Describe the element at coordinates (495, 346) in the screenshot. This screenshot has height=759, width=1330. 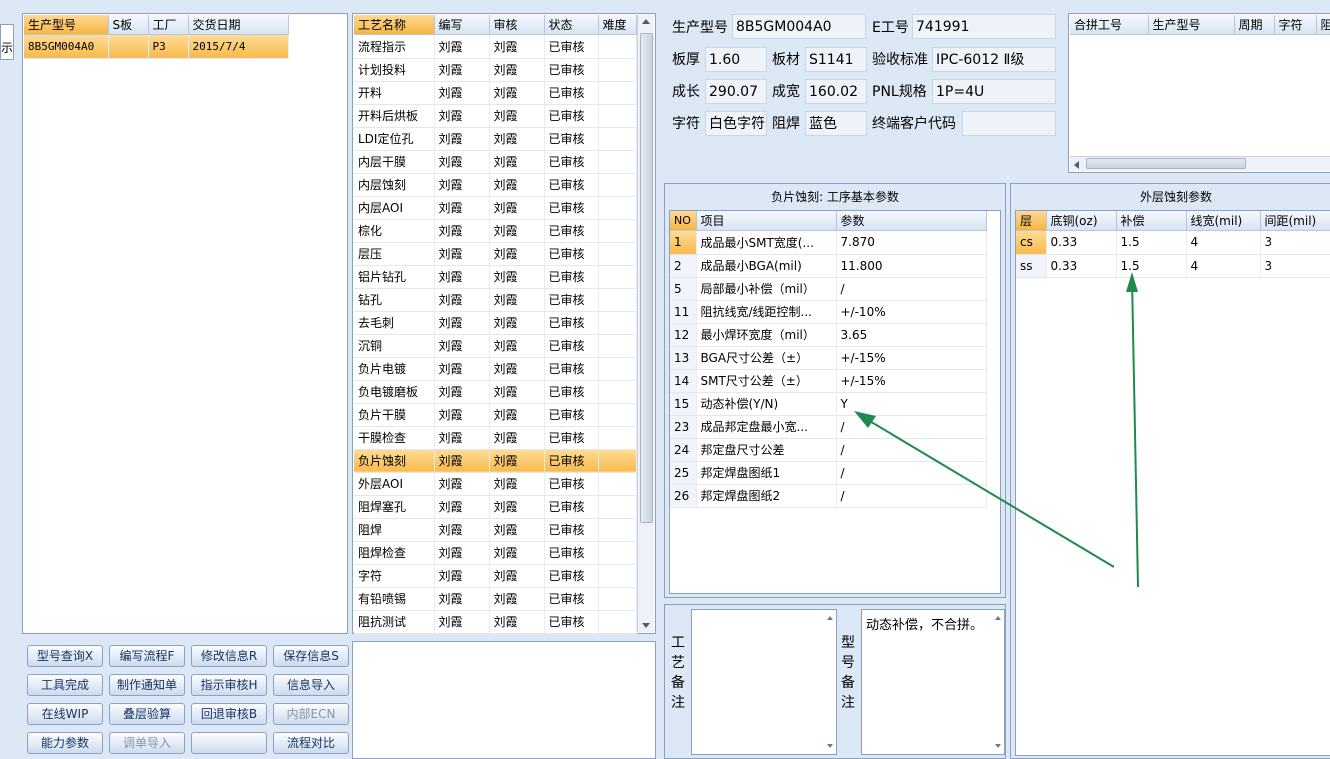
I see `table-row: 沉铜 刘霞 刘霞 已审核` at that location.